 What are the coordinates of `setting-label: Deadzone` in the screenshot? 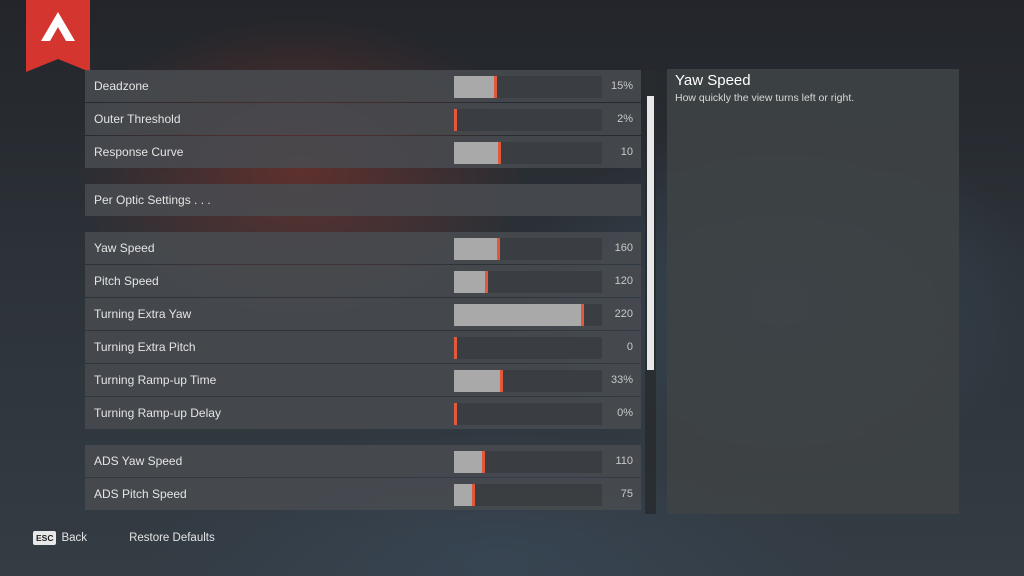 It's located at (121, 86).